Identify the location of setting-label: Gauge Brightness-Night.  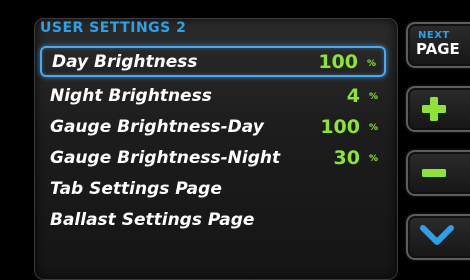
(165, 158).